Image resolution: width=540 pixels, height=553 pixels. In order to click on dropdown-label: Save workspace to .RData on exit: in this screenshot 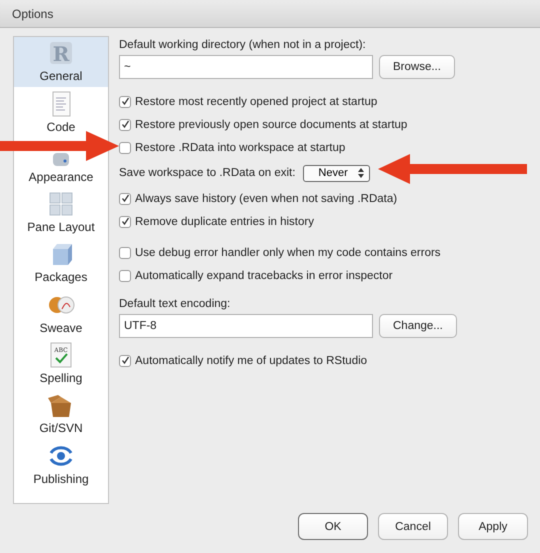, I will do `click(207, 173)`.